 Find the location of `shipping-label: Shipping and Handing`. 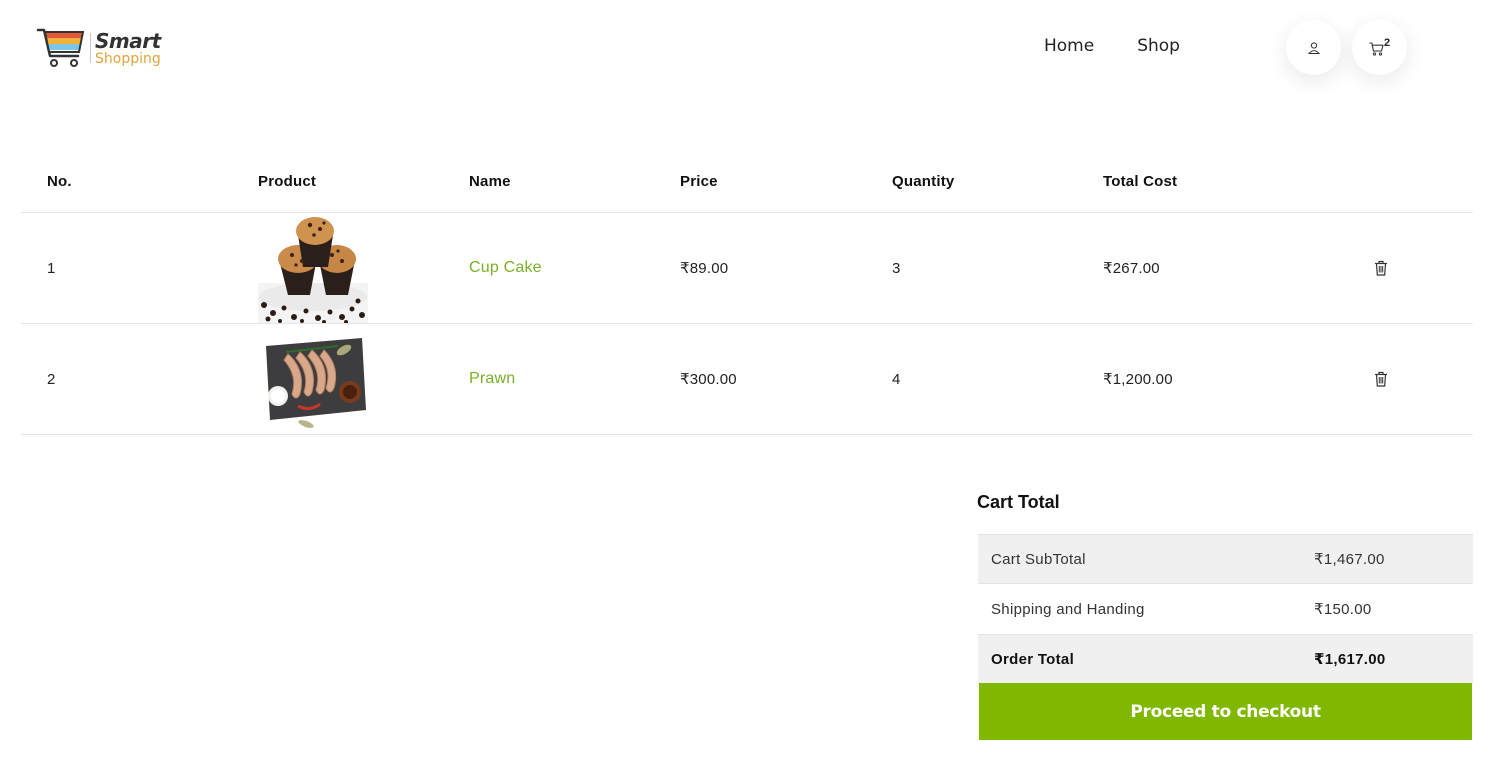

shipping-label: Shipping and Handing is located at coordinates (1068, 609).